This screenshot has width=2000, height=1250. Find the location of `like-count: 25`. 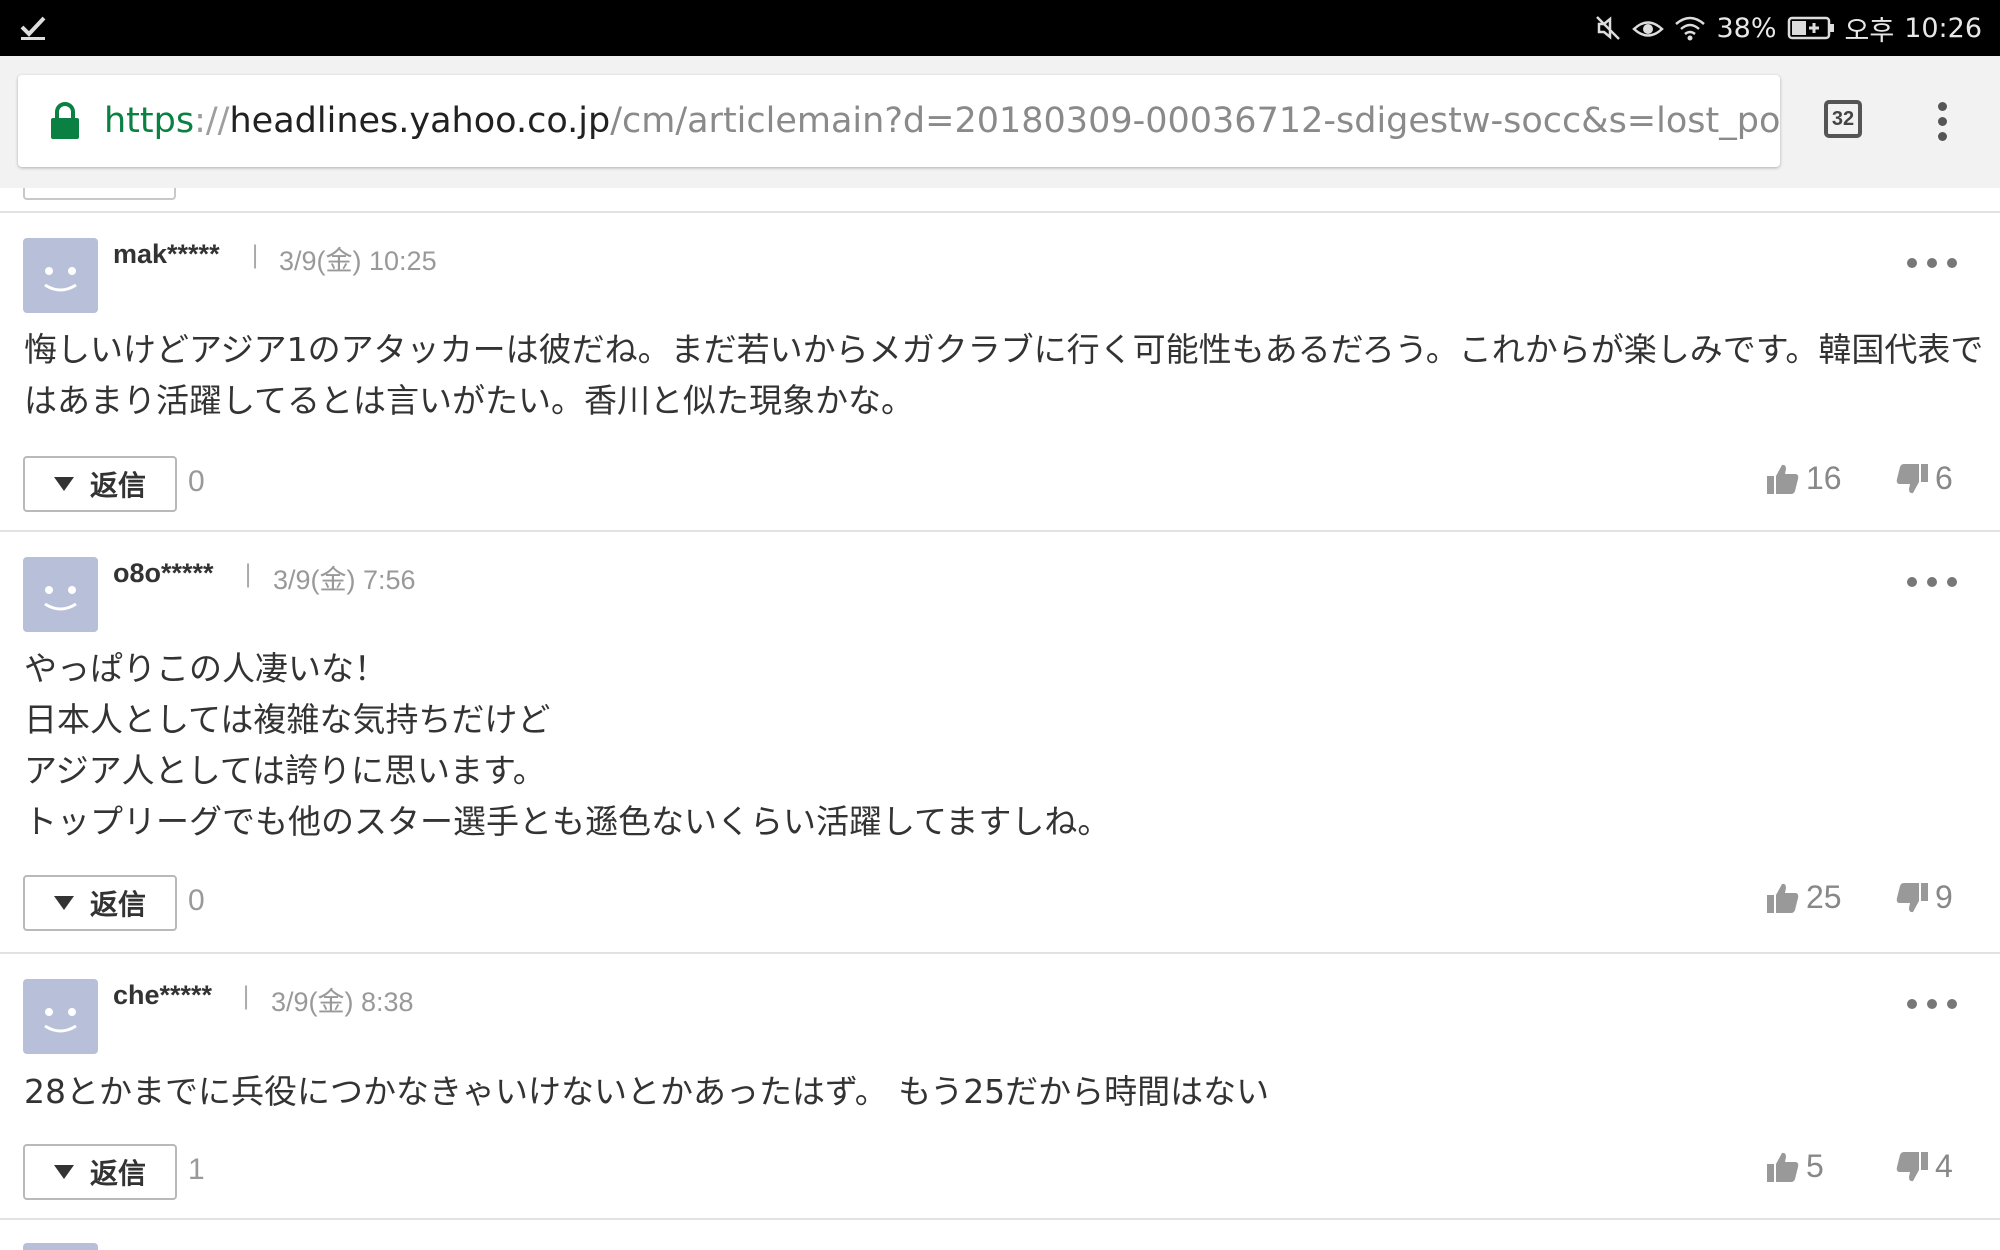

like-count: 25 is located at coordinates (1824, 897).